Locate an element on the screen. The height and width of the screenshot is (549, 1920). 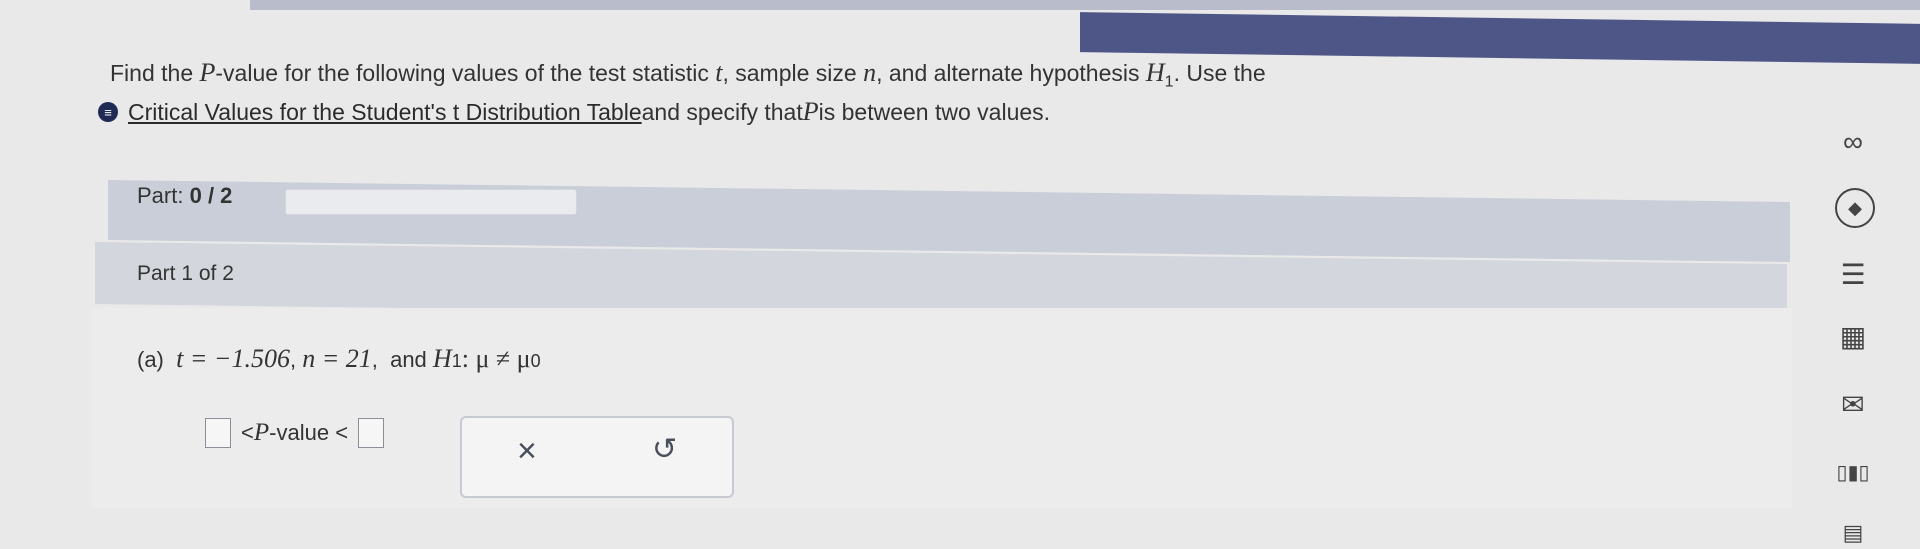
part-of-label: Part 1 of 2 is located at coordinates (185, 273).